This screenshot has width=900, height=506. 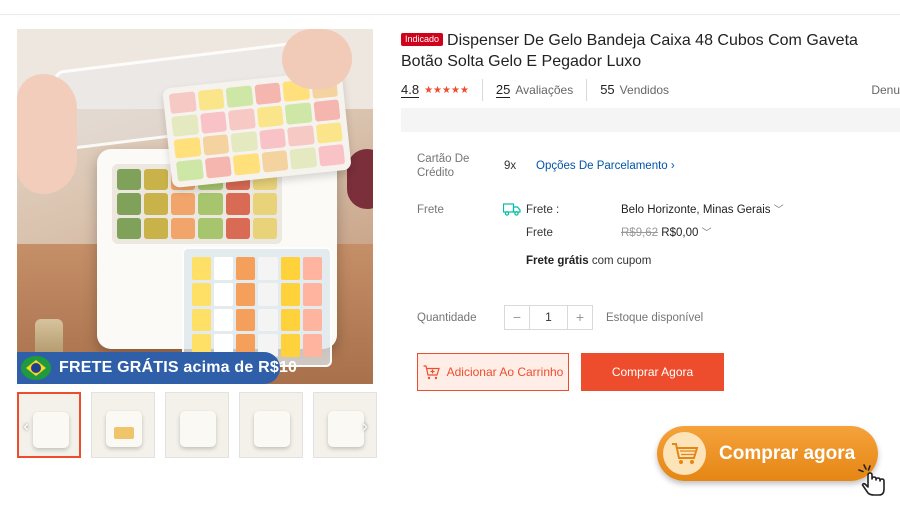 I want to click on bowl-decor, so click(x=360, y=179).